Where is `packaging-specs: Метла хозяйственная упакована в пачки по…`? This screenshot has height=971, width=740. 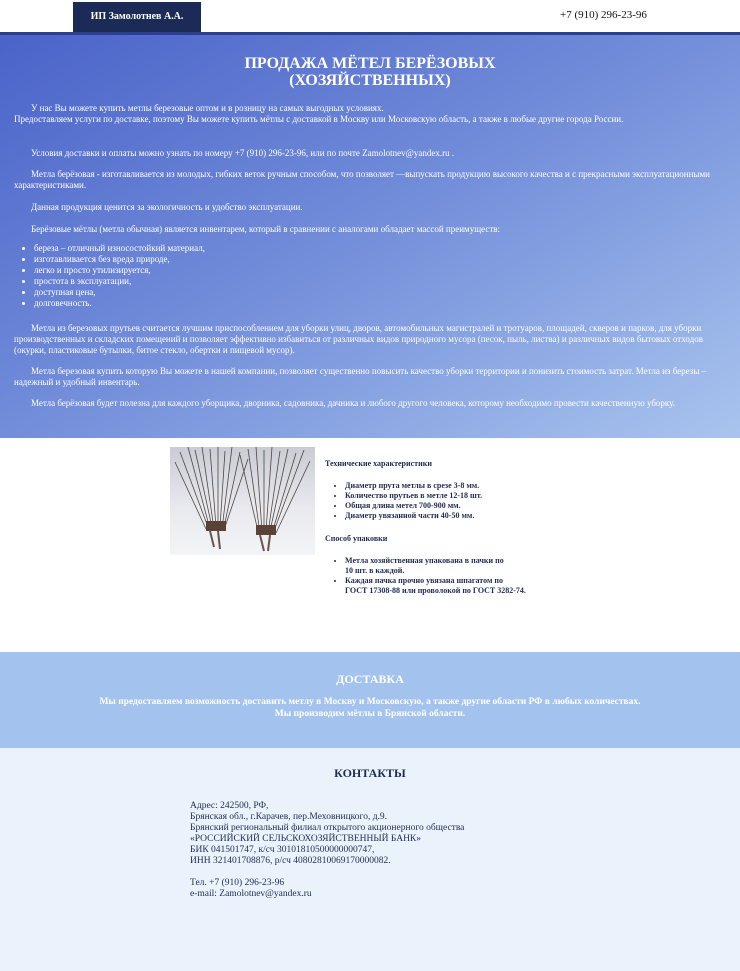 packaging-specs: Метла хозяйственная упакована в пачки по… is located at coordinates (425, 576).